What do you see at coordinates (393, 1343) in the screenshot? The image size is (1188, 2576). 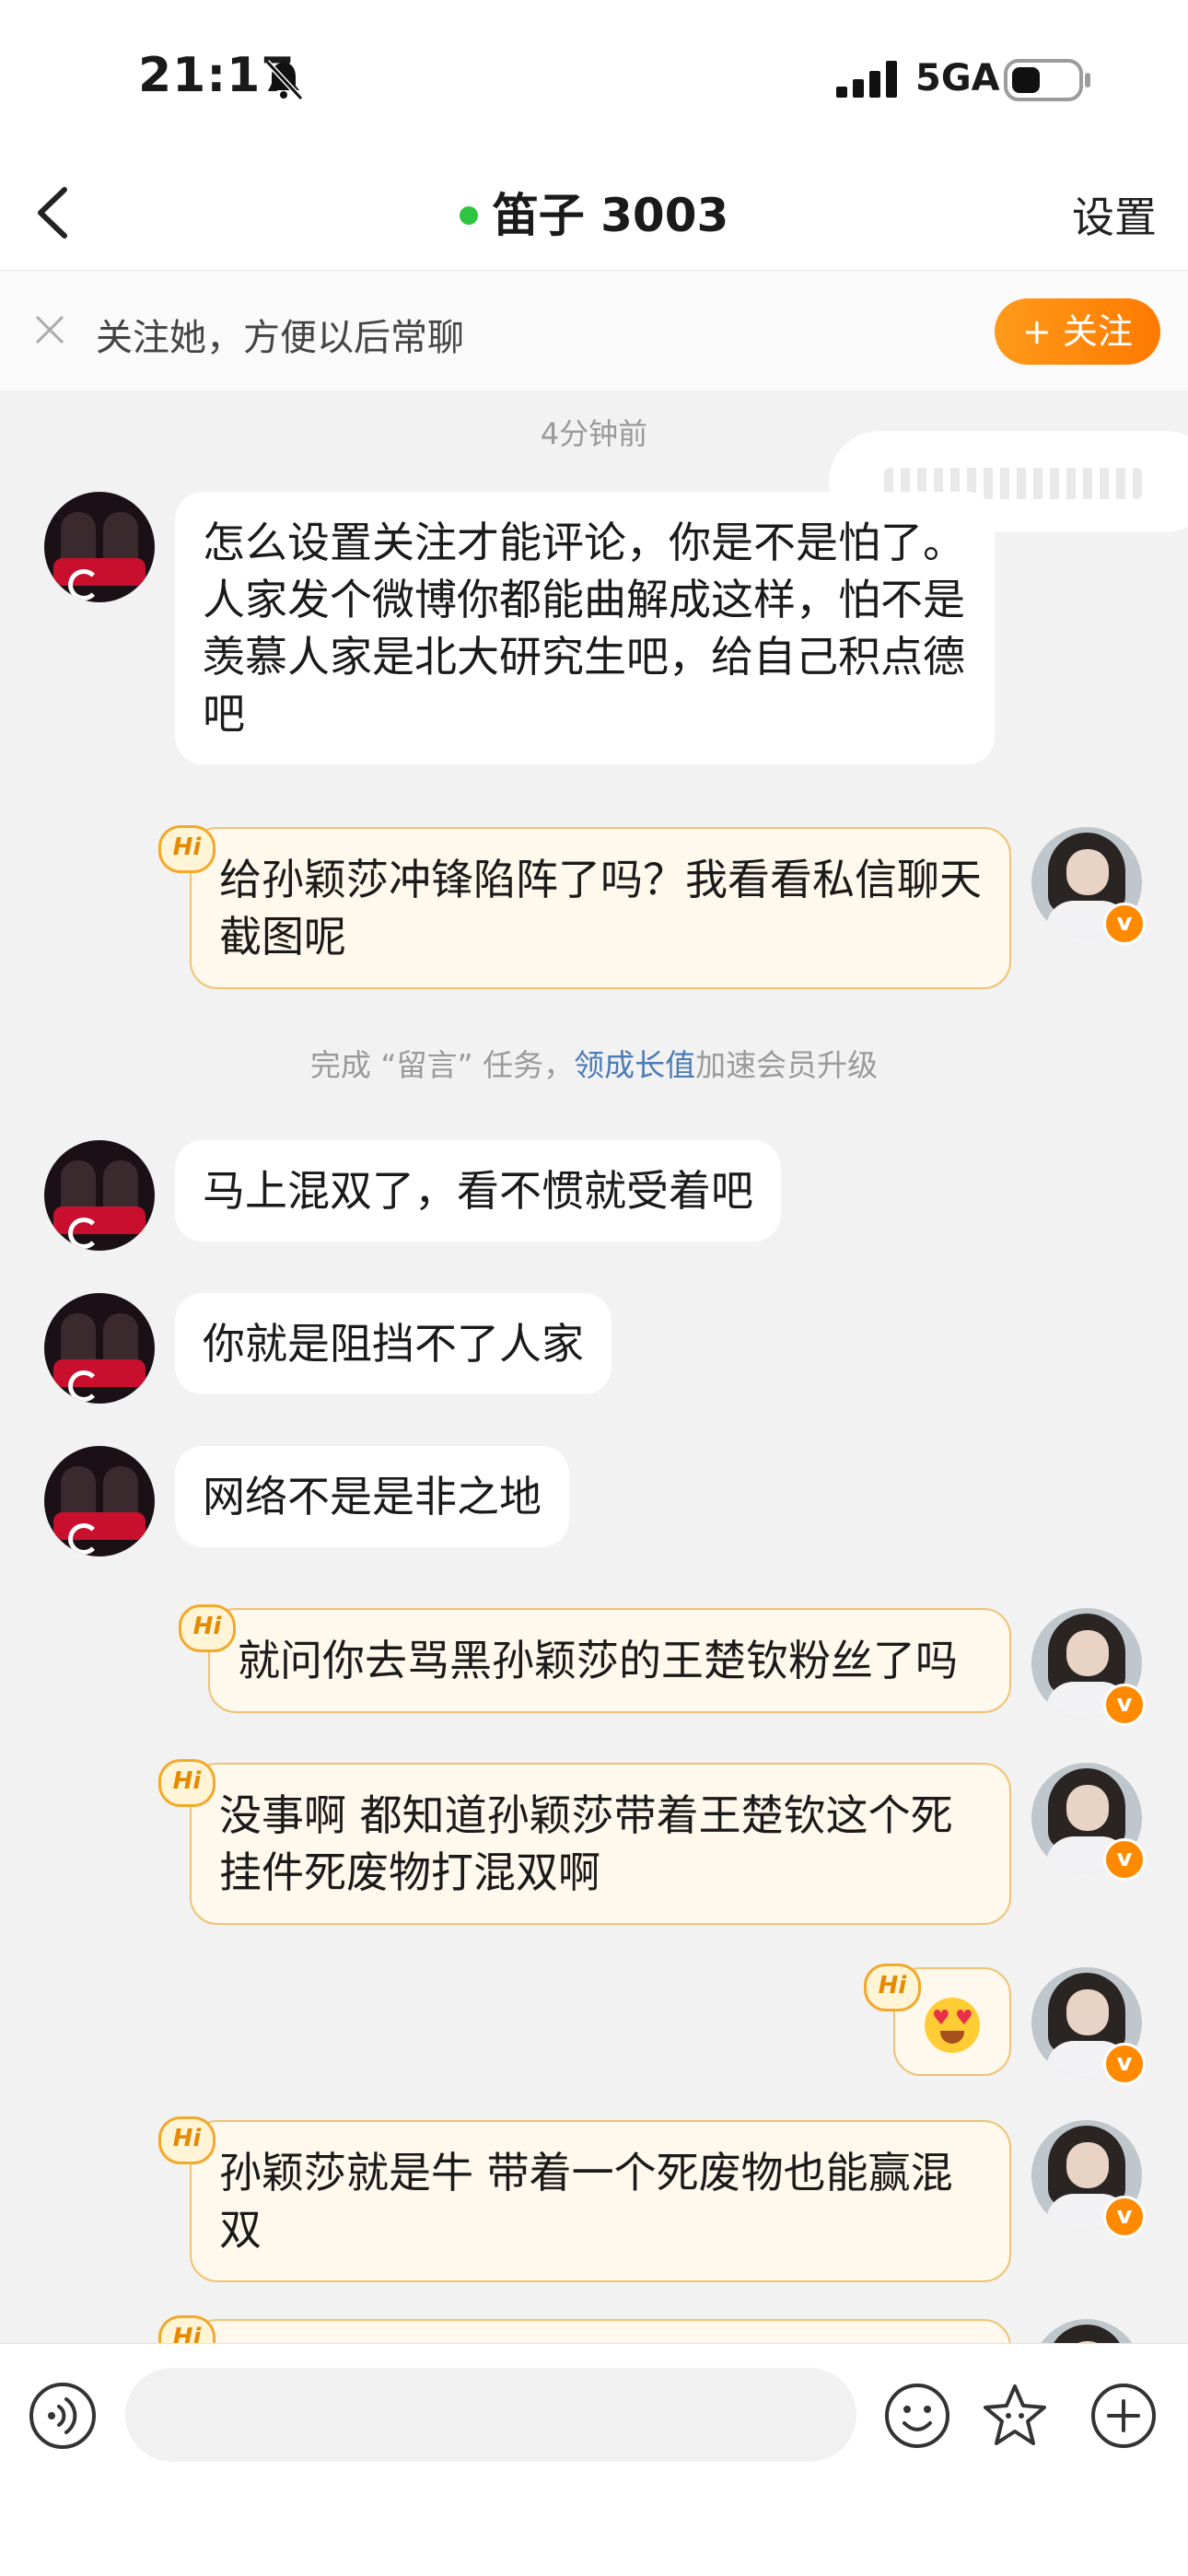 I see `message-bubble-in: 你就是阻挡不了人家` at bounding box center [393, 1343].